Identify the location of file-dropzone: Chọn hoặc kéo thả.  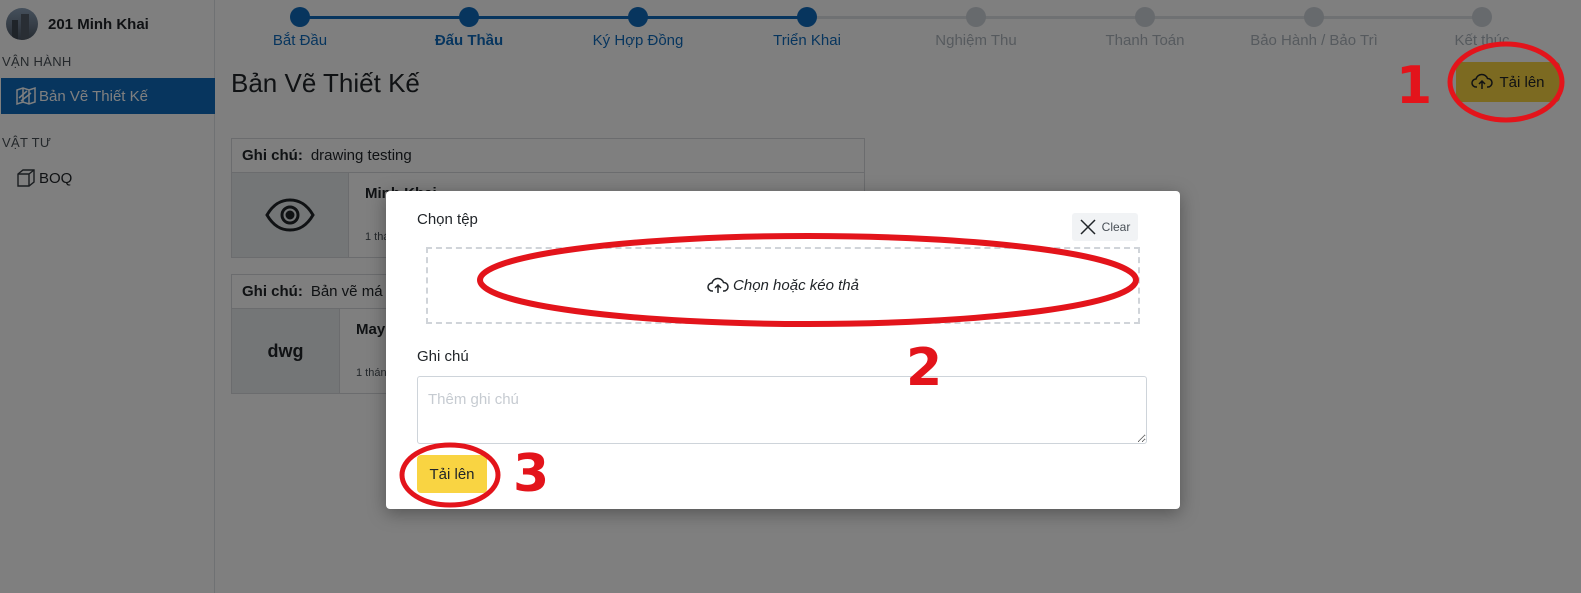
(783, 285).